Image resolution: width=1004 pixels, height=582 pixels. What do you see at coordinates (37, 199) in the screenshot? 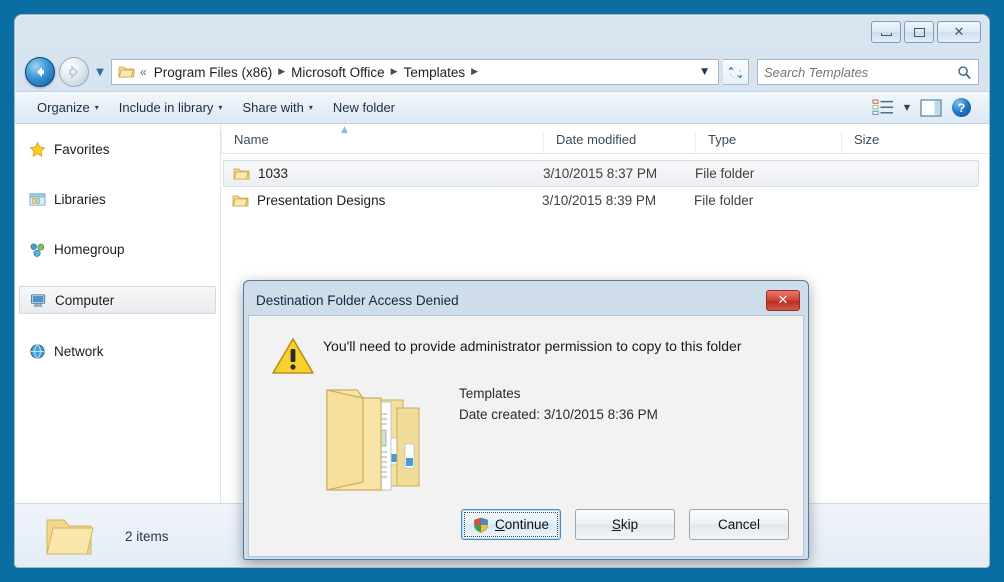
I see `libraries-icon` at bounding box center [37, 199].